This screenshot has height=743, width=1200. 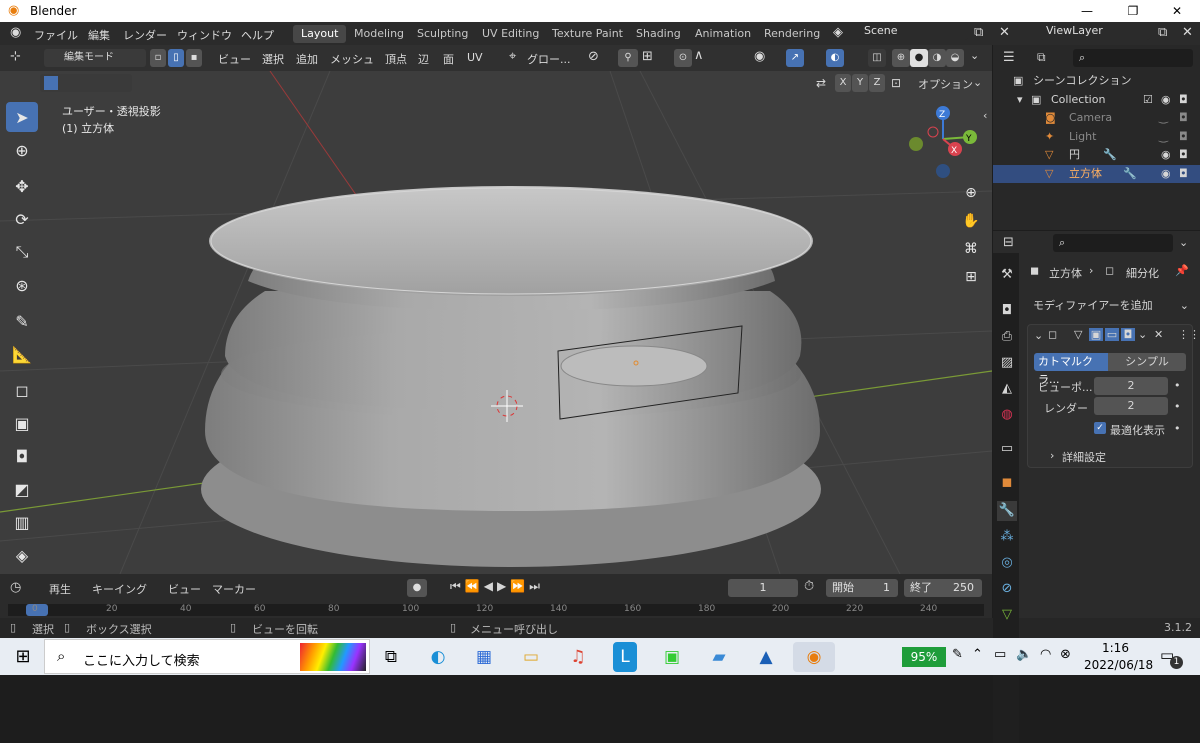 I want to click on line-app-icon: ▣, so click(x=672, y=657).